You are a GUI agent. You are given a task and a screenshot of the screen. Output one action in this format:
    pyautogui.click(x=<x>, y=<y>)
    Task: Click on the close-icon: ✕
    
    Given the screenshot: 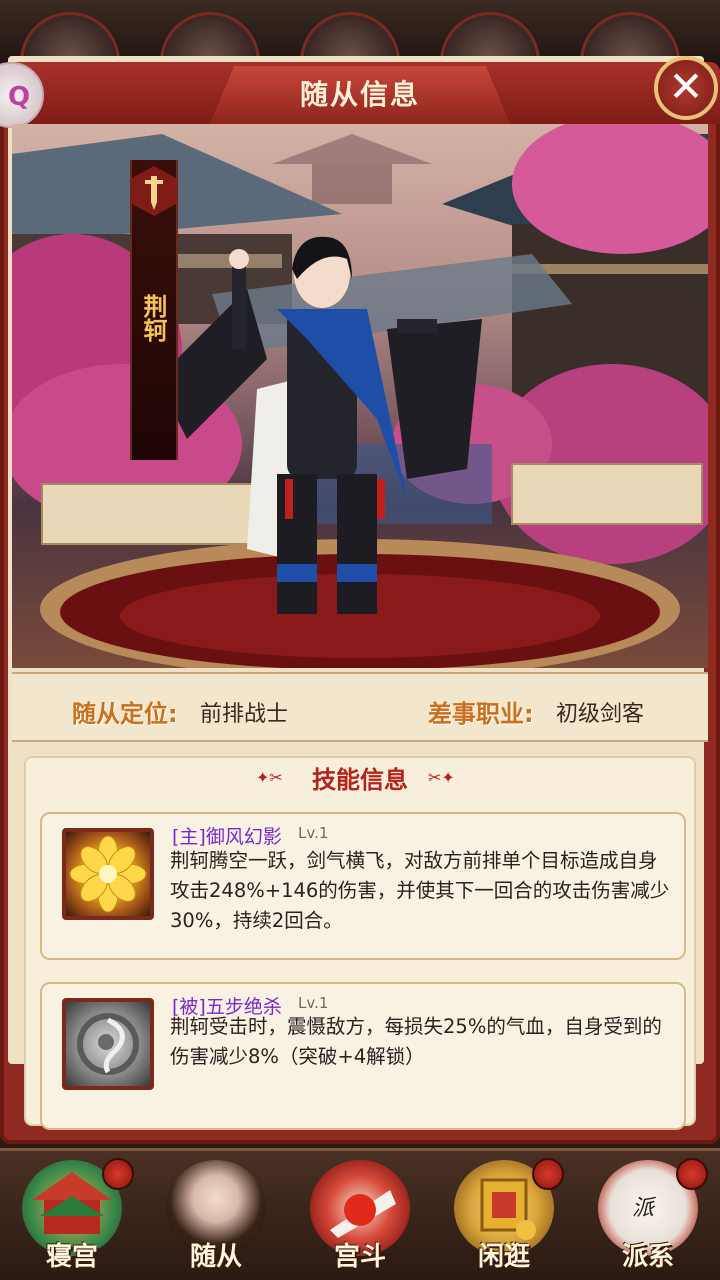 What is the action you would take?
    pyautogui.click(x=686, y=86)
    